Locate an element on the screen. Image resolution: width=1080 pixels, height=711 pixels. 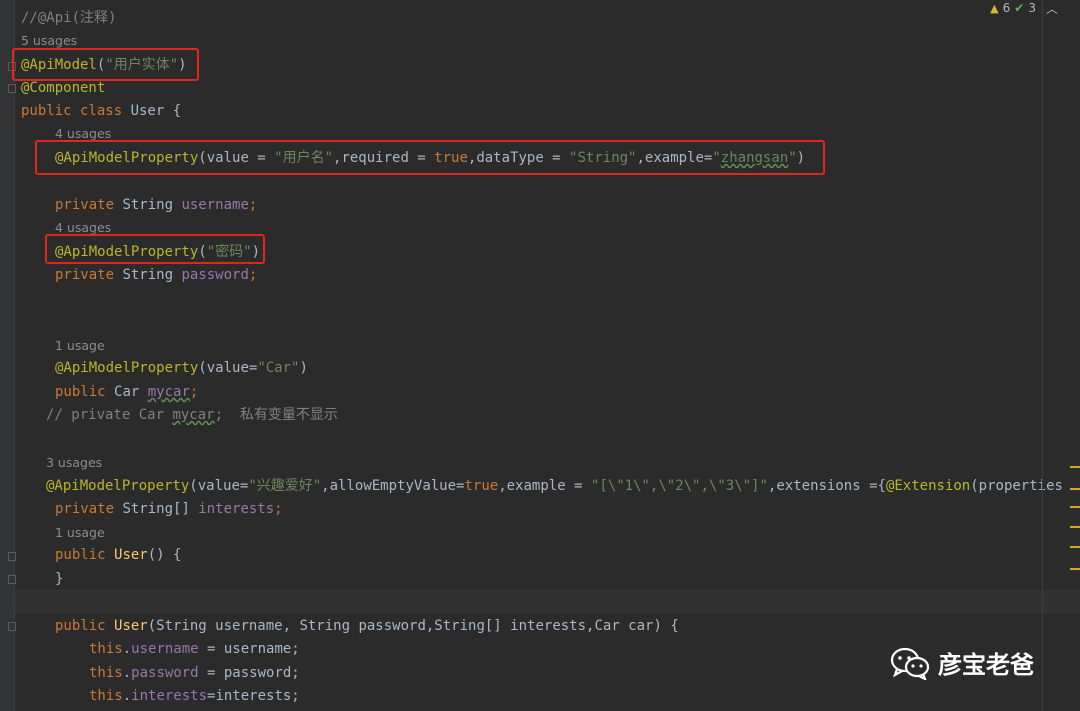
code-token: = username; is located at coordinates (249, 649).